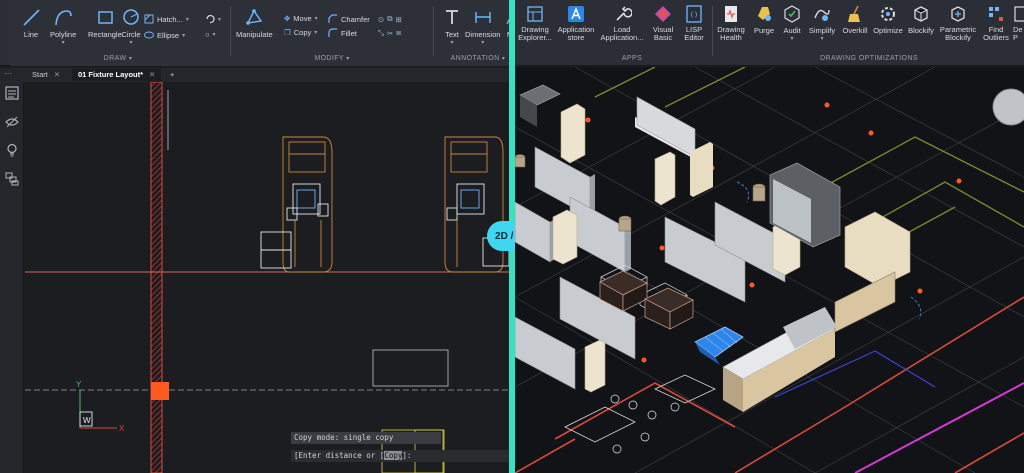 This screenshot has width=1024, height=473. What do you see at coordinates (719, 345) in the screenshot?
I see `selected-cart` at bounding box center [719, 345].